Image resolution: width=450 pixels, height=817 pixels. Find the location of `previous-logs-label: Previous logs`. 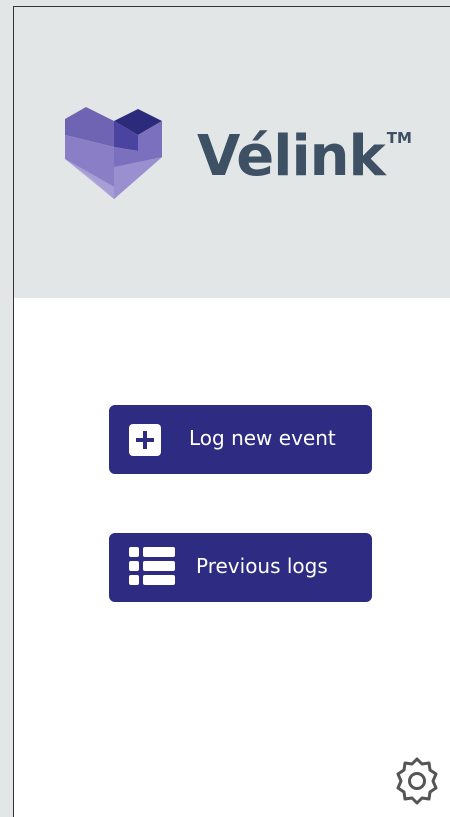

previous-logs-label: Previous logs is located at coordinates (262, 566).